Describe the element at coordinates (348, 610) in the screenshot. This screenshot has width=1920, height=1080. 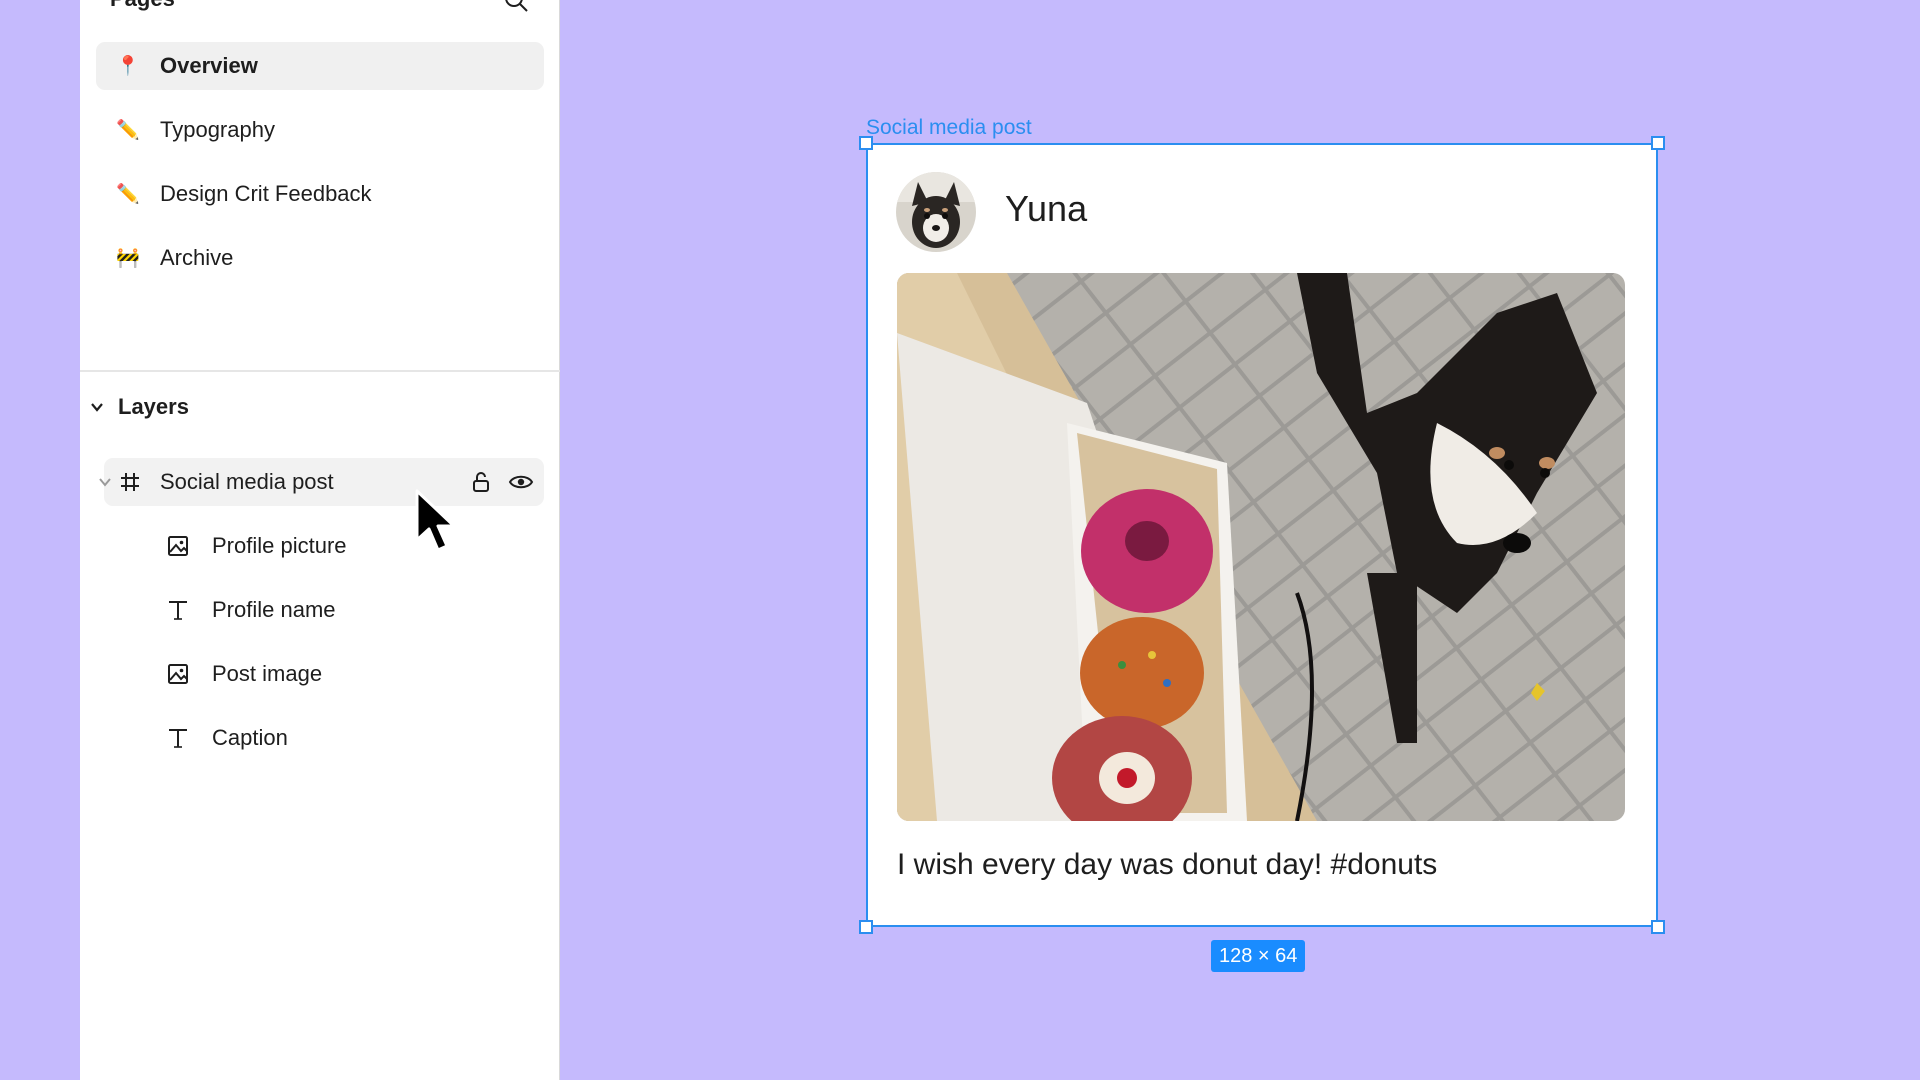
I see `layer-row-profile-name: Profile name` at that location.